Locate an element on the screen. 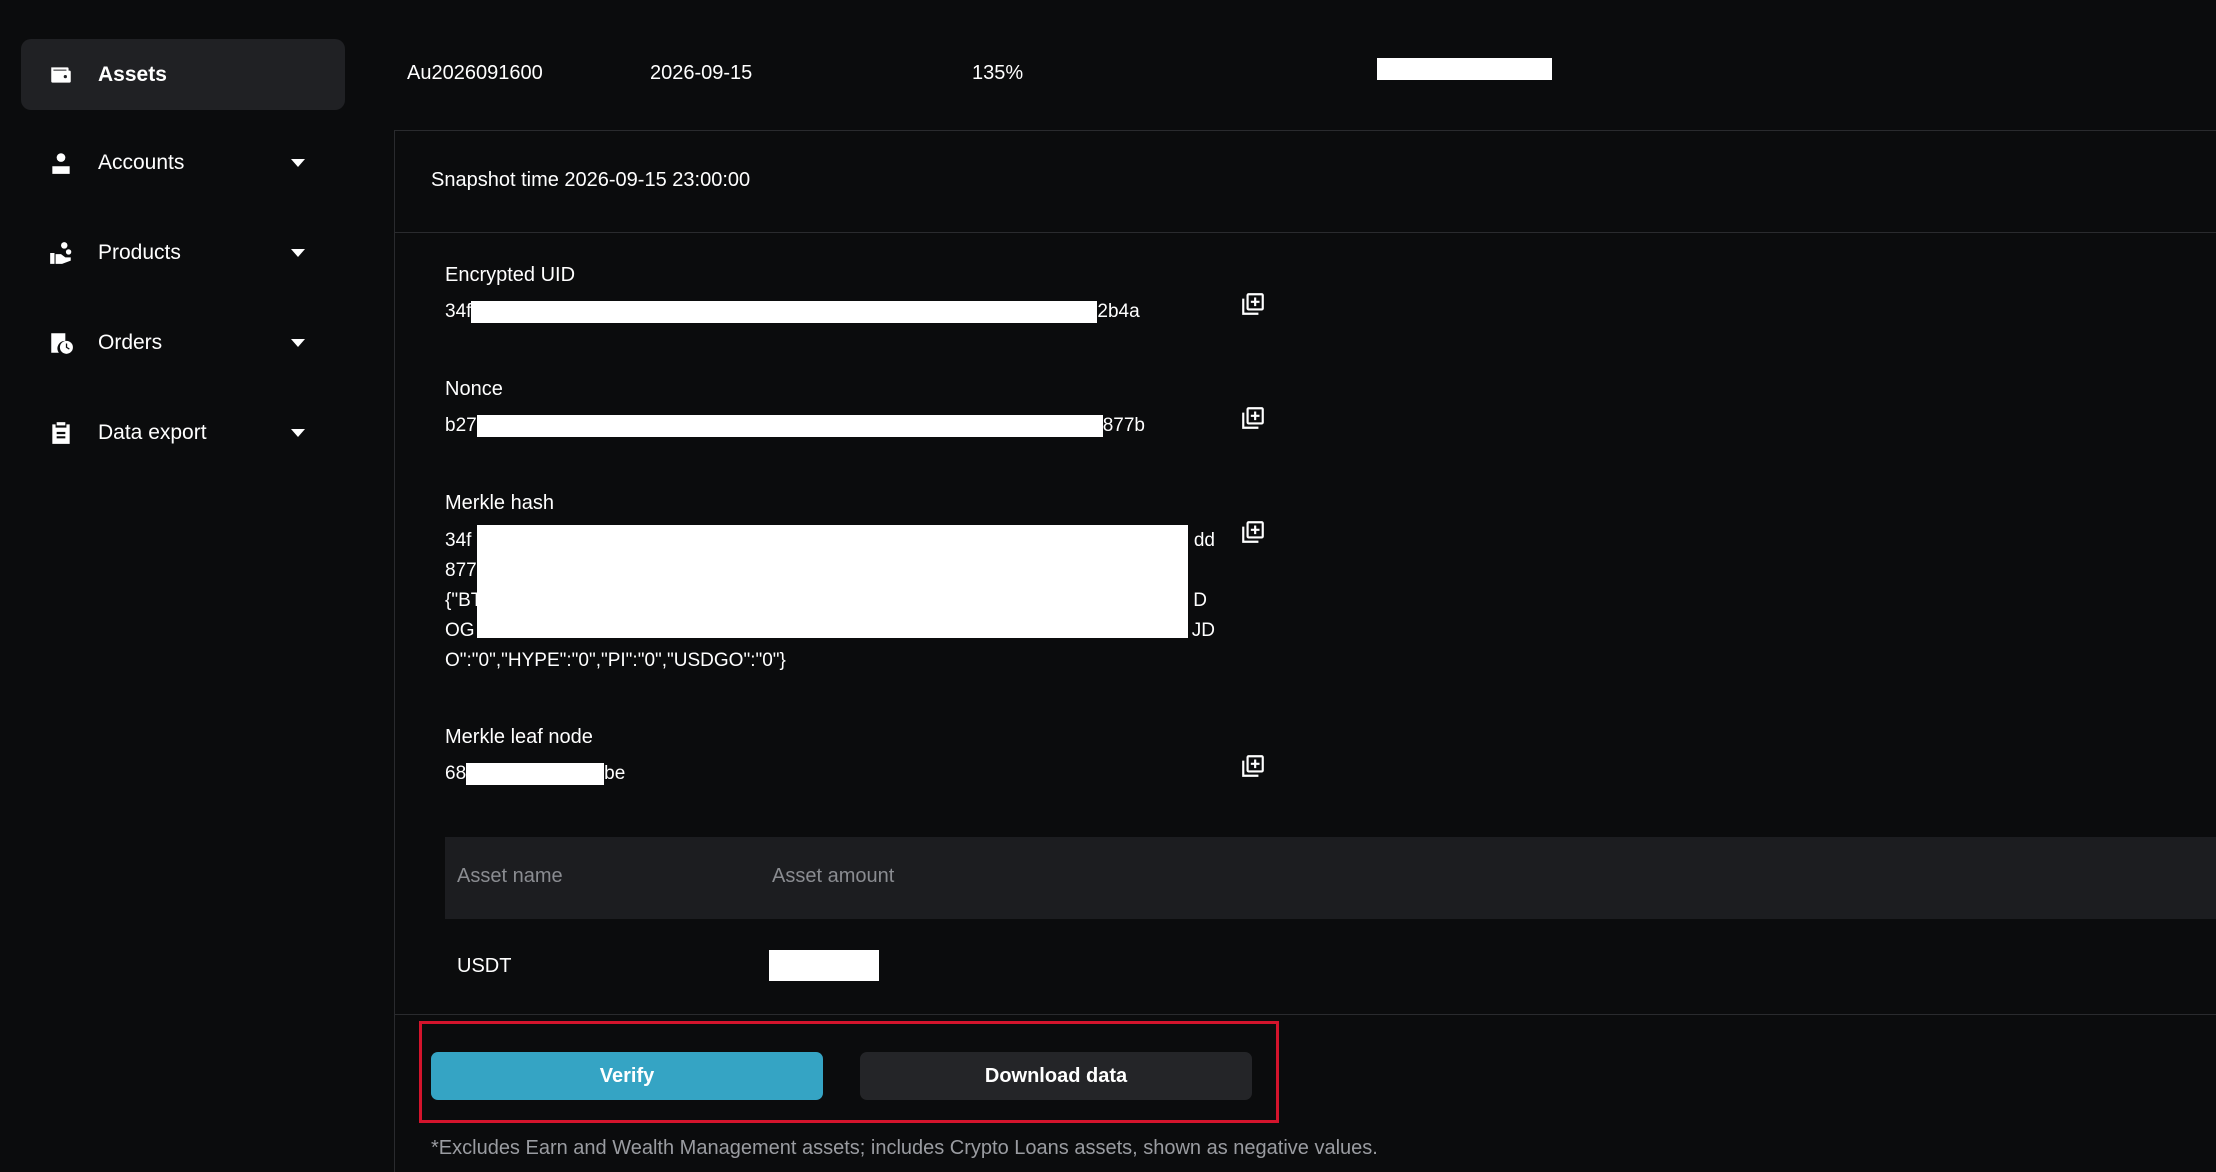 Image resolution: width=2216 pixels, height=1172 pixels. hash-line-text: OG is located at coordinates (460, 630).